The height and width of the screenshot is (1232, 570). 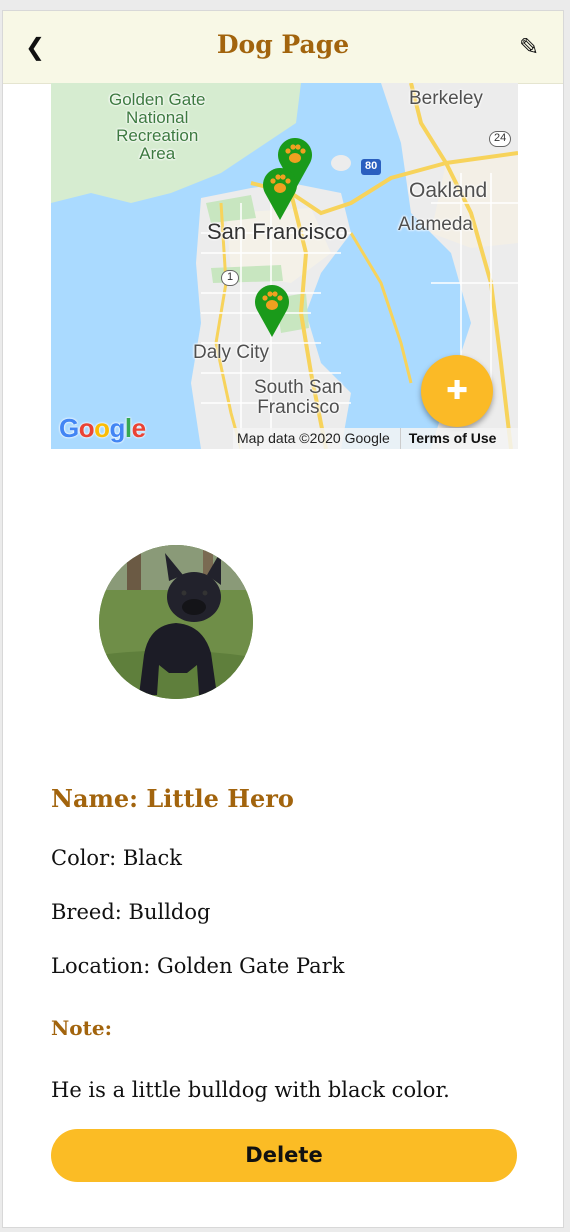 I want to click on google-logo-letter: G, so click(x=69, y=428).